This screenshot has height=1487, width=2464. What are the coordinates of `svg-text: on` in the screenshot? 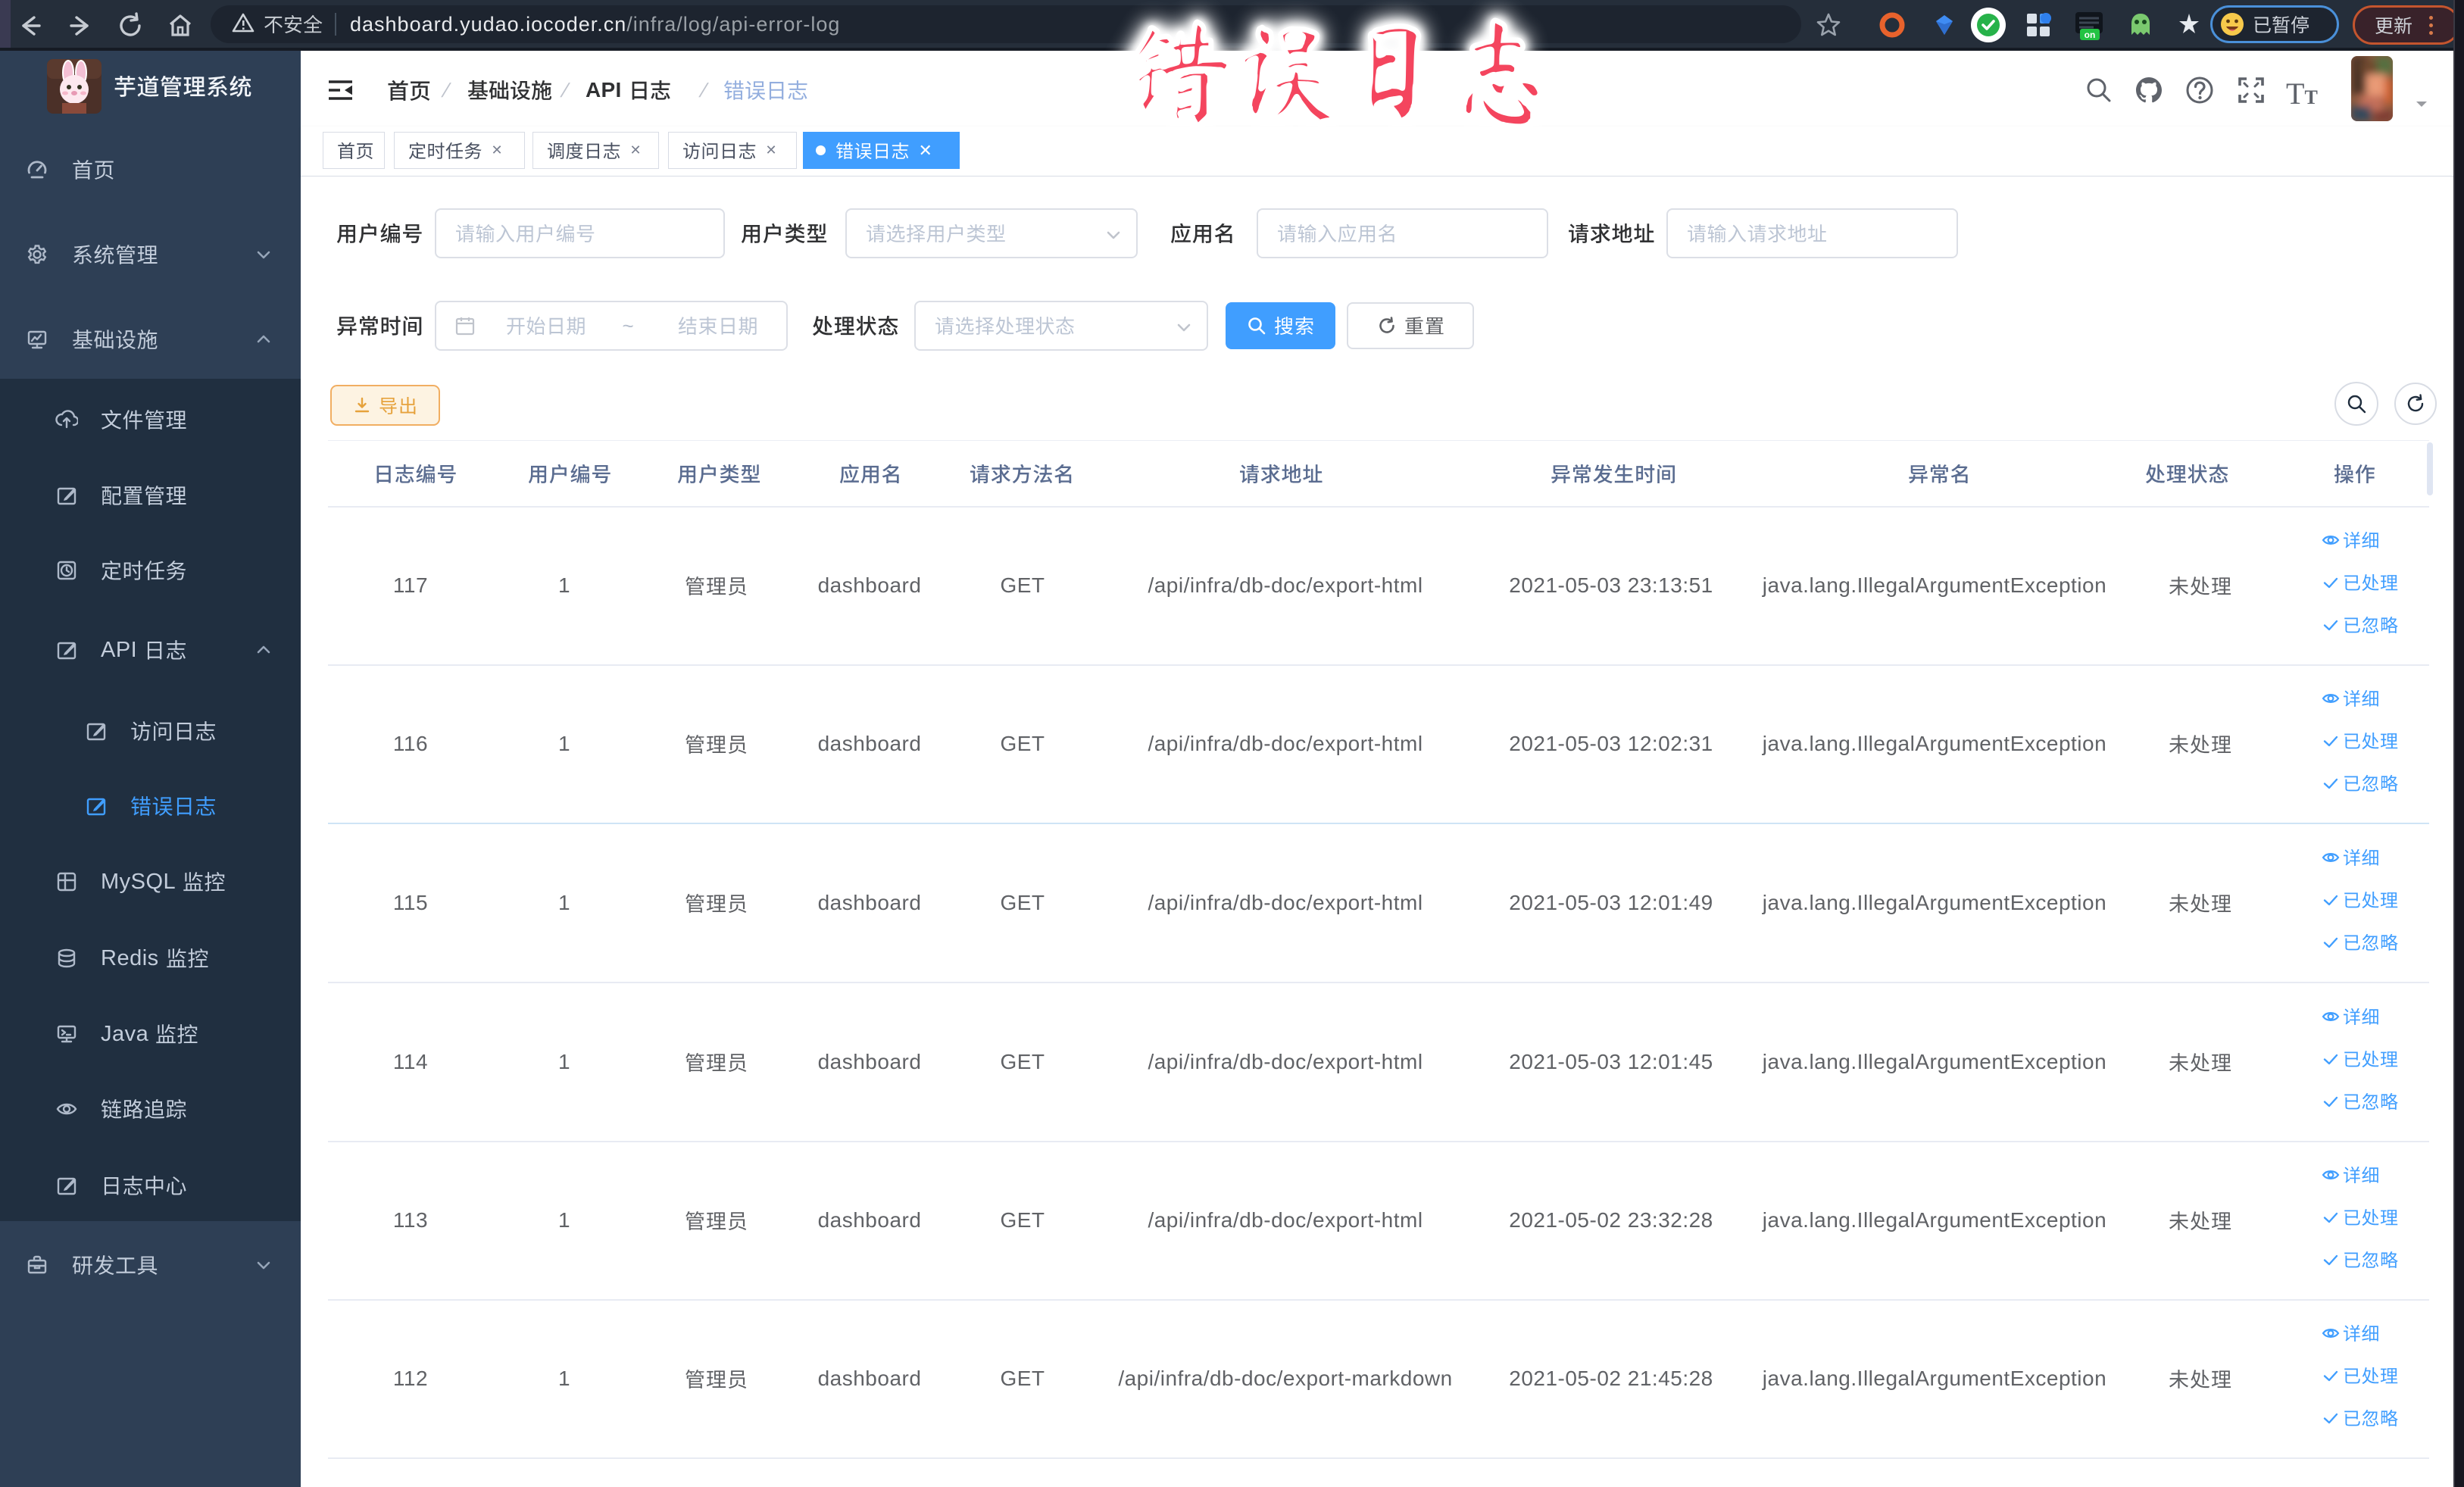 It's located at (2090, 35).